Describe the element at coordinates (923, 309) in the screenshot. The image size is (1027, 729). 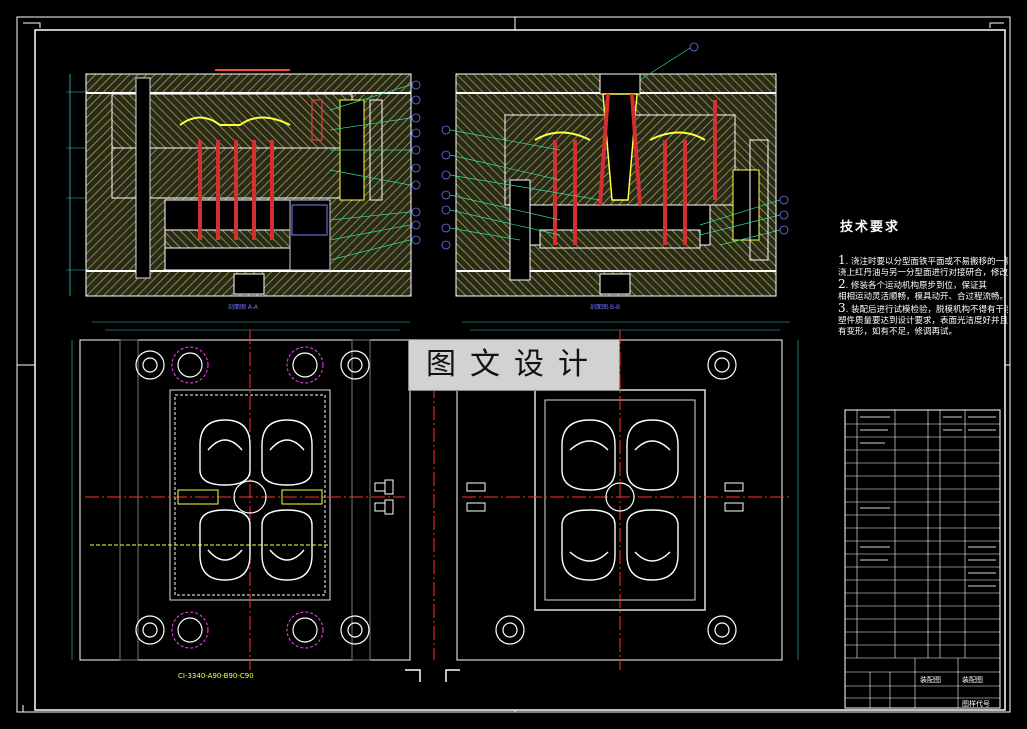
I see `note-3-line-1: 3. 装配后进行试模检验，脱模机构不得有干涉现象，` at that location.